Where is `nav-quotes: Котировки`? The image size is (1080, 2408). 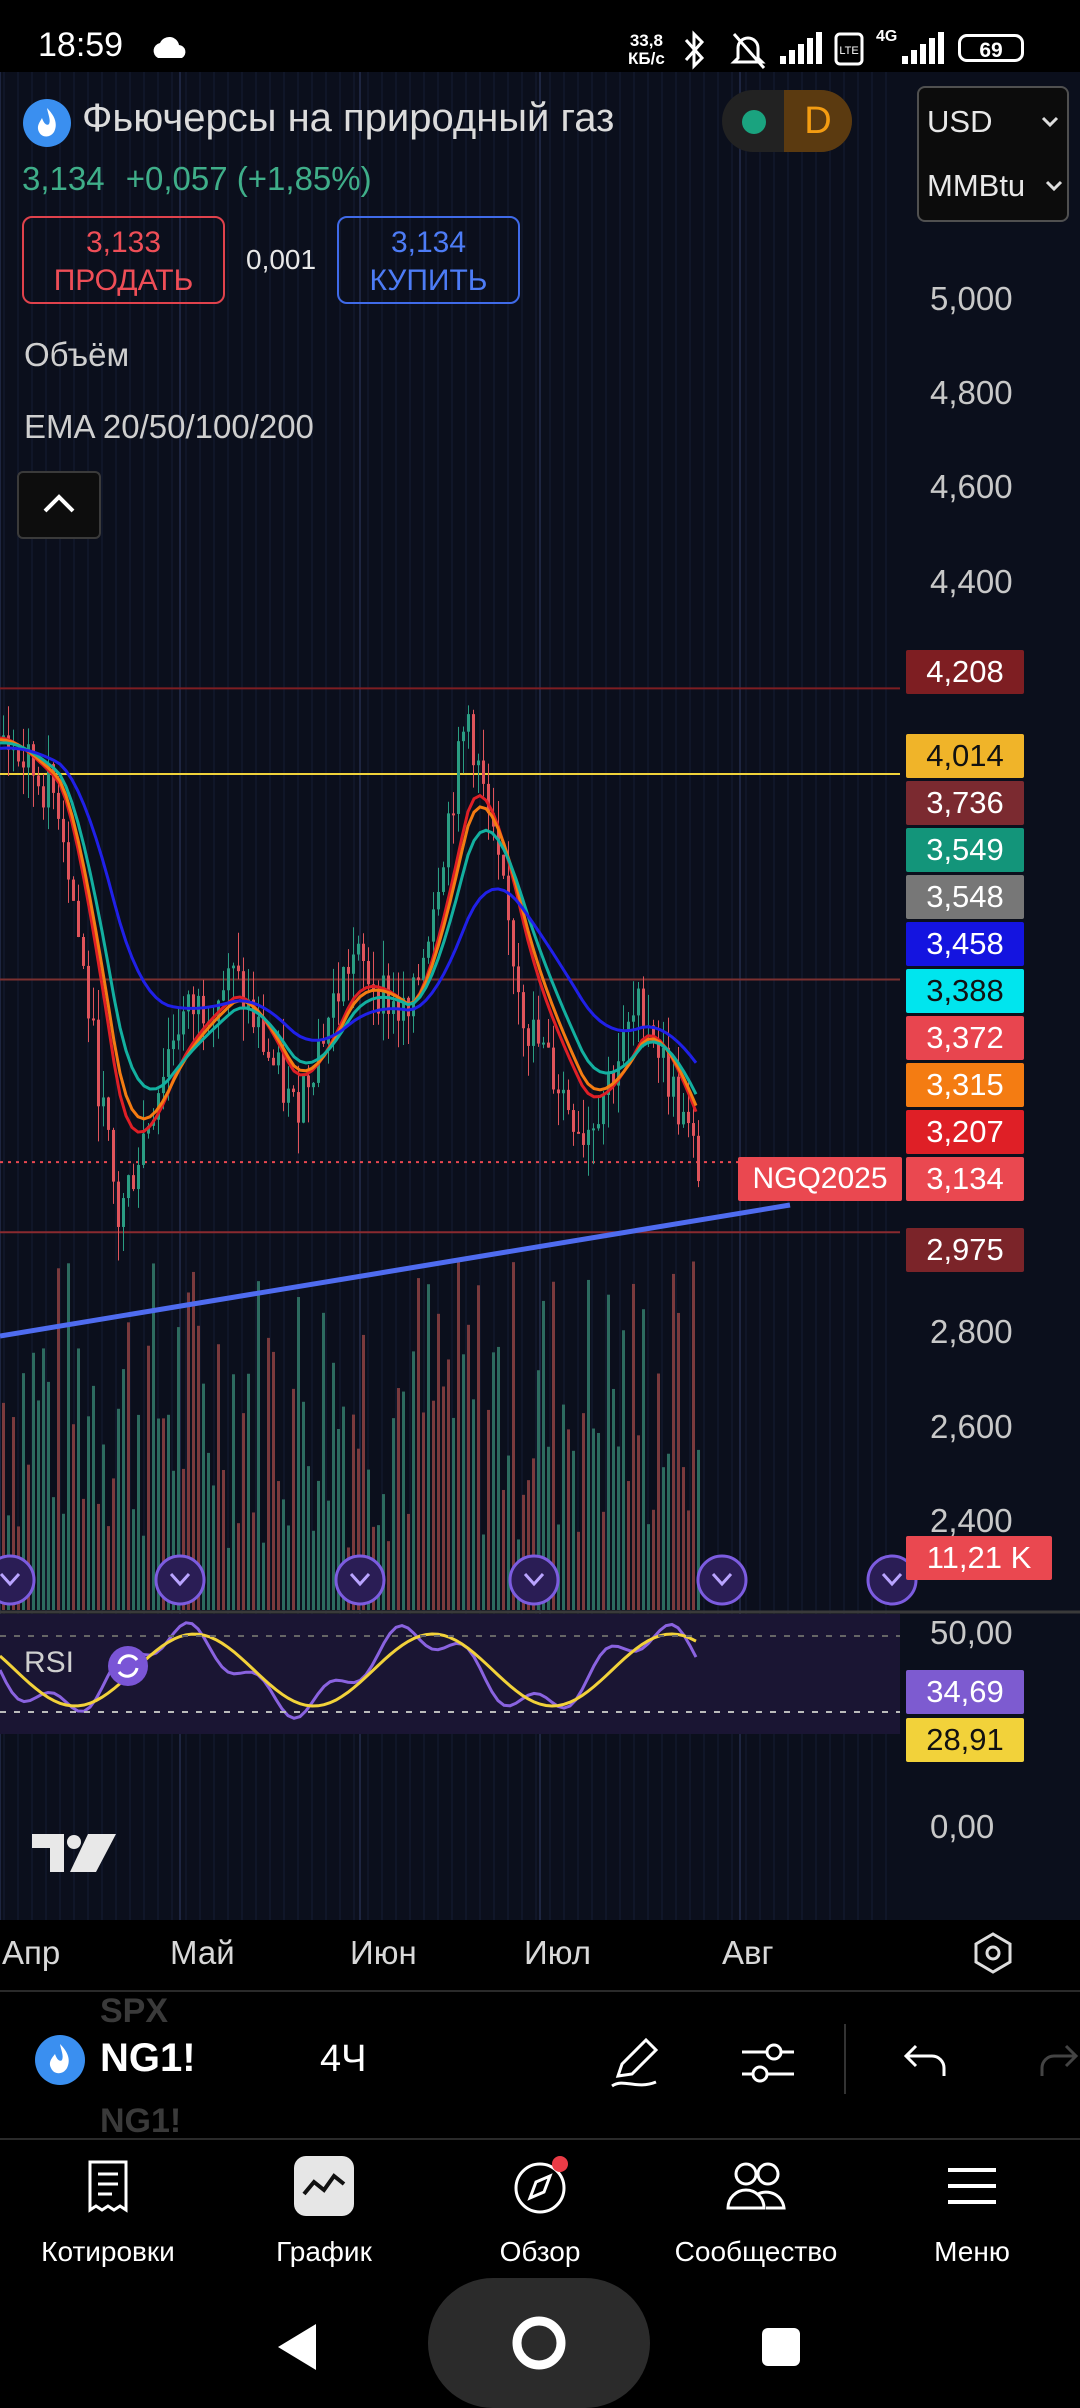 nav-quotes: Котировки is located at coordinates (108, 2210).